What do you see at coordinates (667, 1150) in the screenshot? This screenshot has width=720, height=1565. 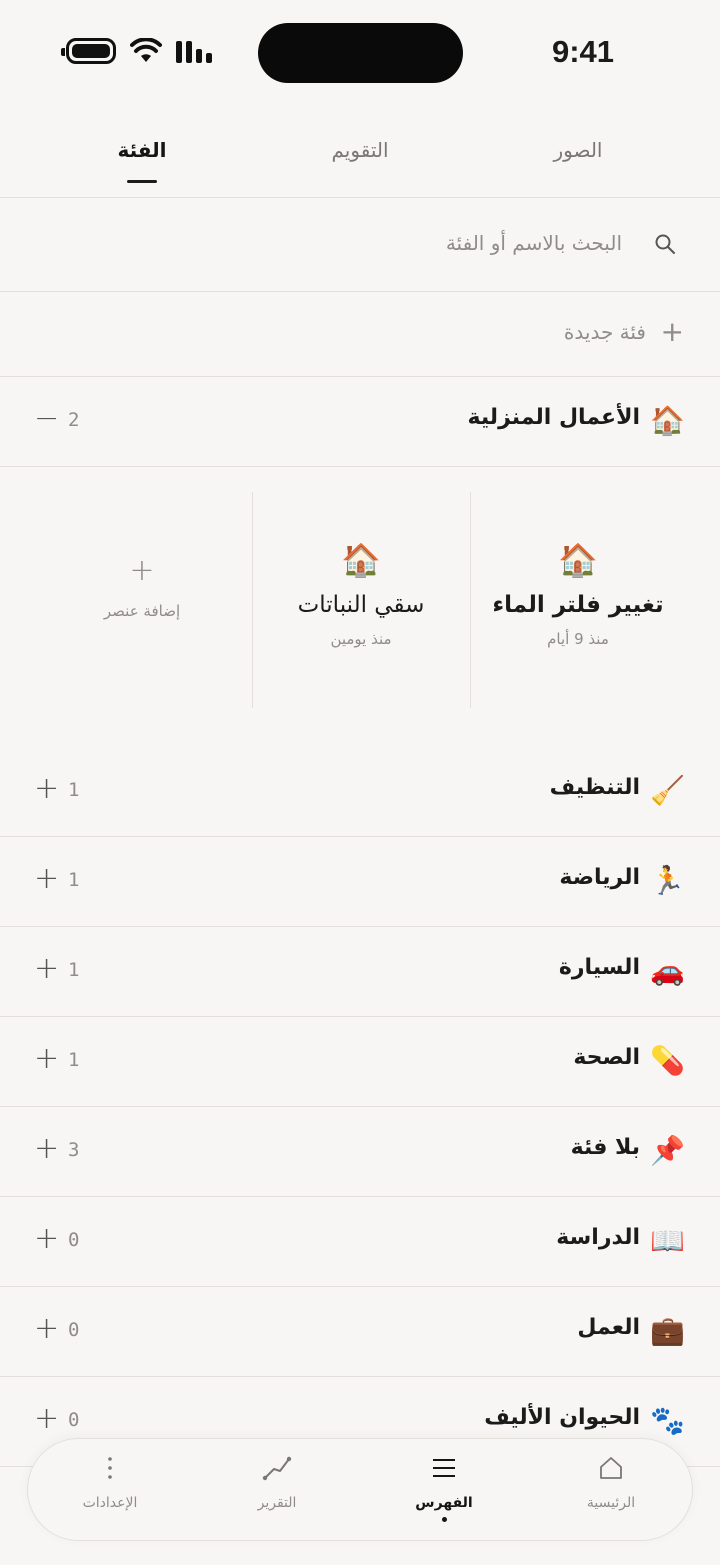 I see `pushpin-icon: 📌` at bounding box center [667, 1150].